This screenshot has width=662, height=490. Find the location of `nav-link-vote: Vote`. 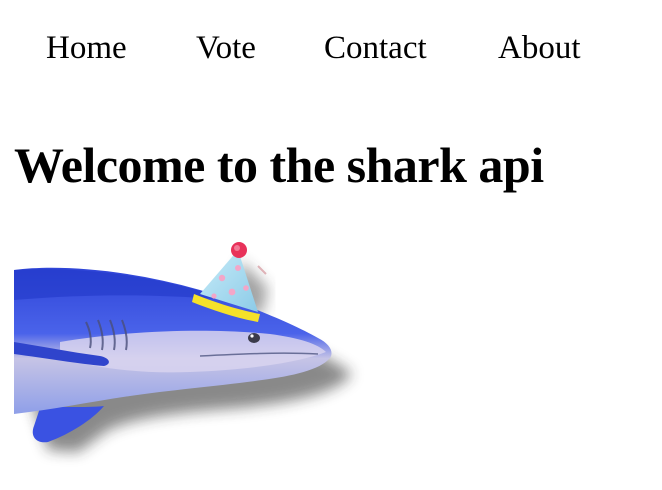

nav-link-vote: Vote is located at coordinates (226, 48).